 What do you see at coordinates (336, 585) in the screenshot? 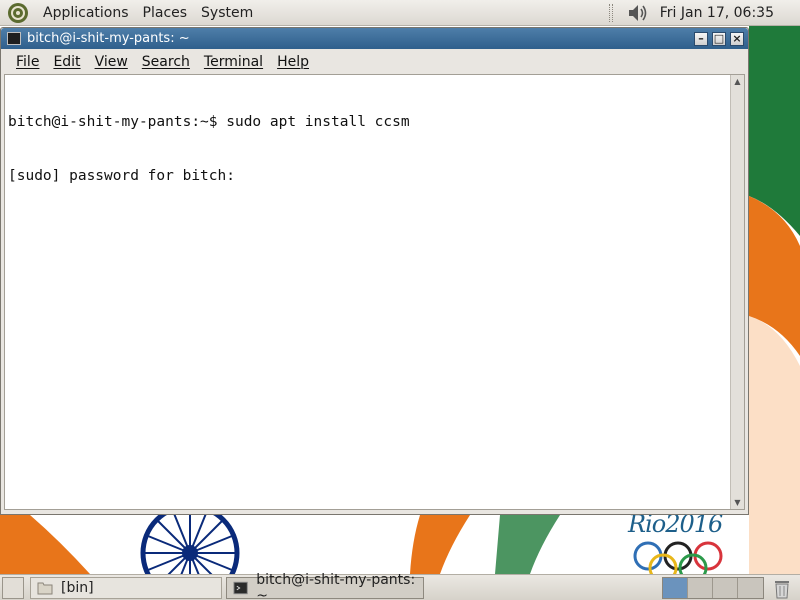
I see `taskbar-item-label: bitch@i-shit-my-pants: ~` at bounding box center [336, 585].